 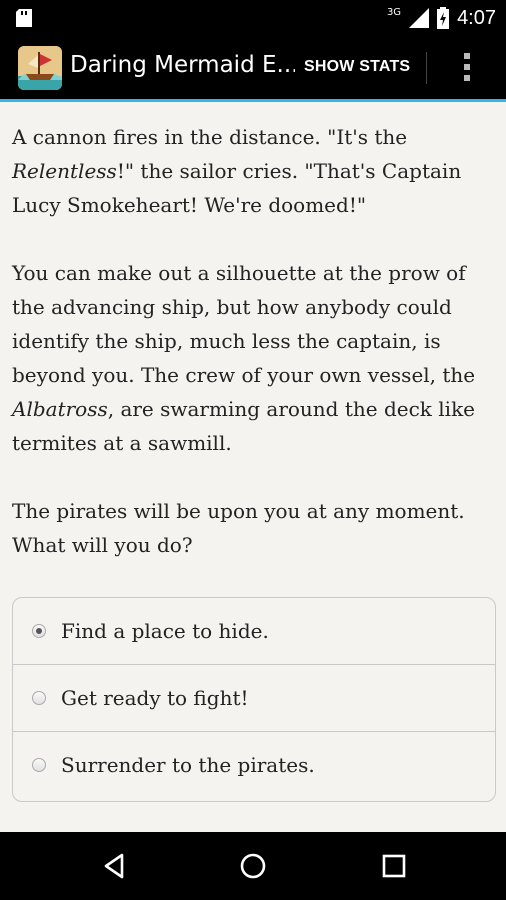 What do you see at coordinates (24, 18) in the screenshot?
I see `sd-card-icon` at bounding box center [24, 18].